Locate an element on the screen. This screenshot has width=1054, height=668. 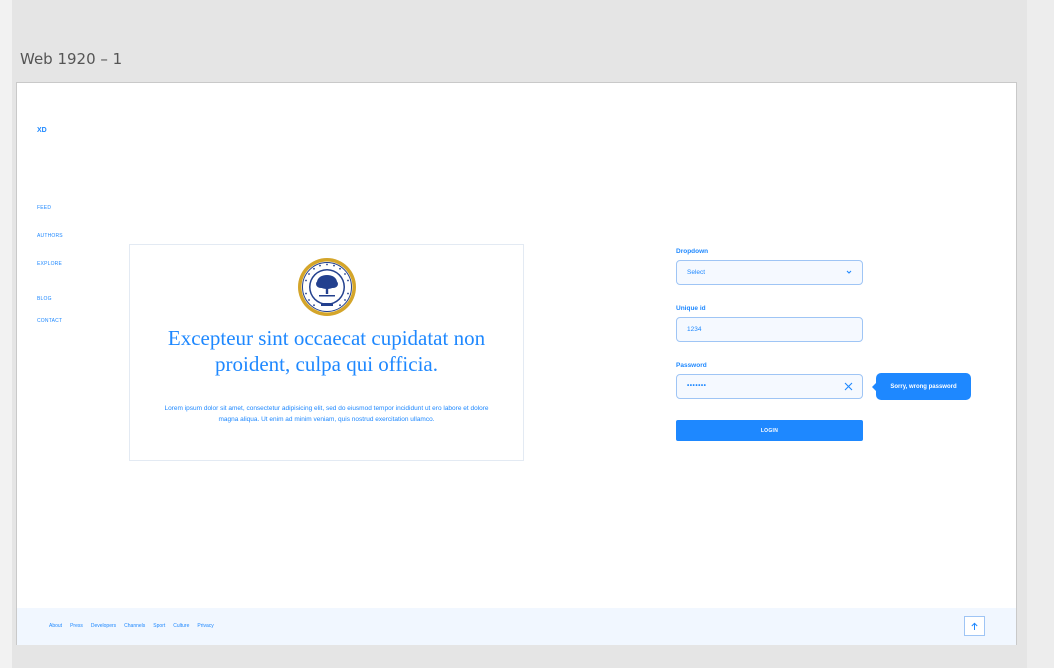
artboard-title: Web 1920 – 1 is located at coordinates (71, 59).